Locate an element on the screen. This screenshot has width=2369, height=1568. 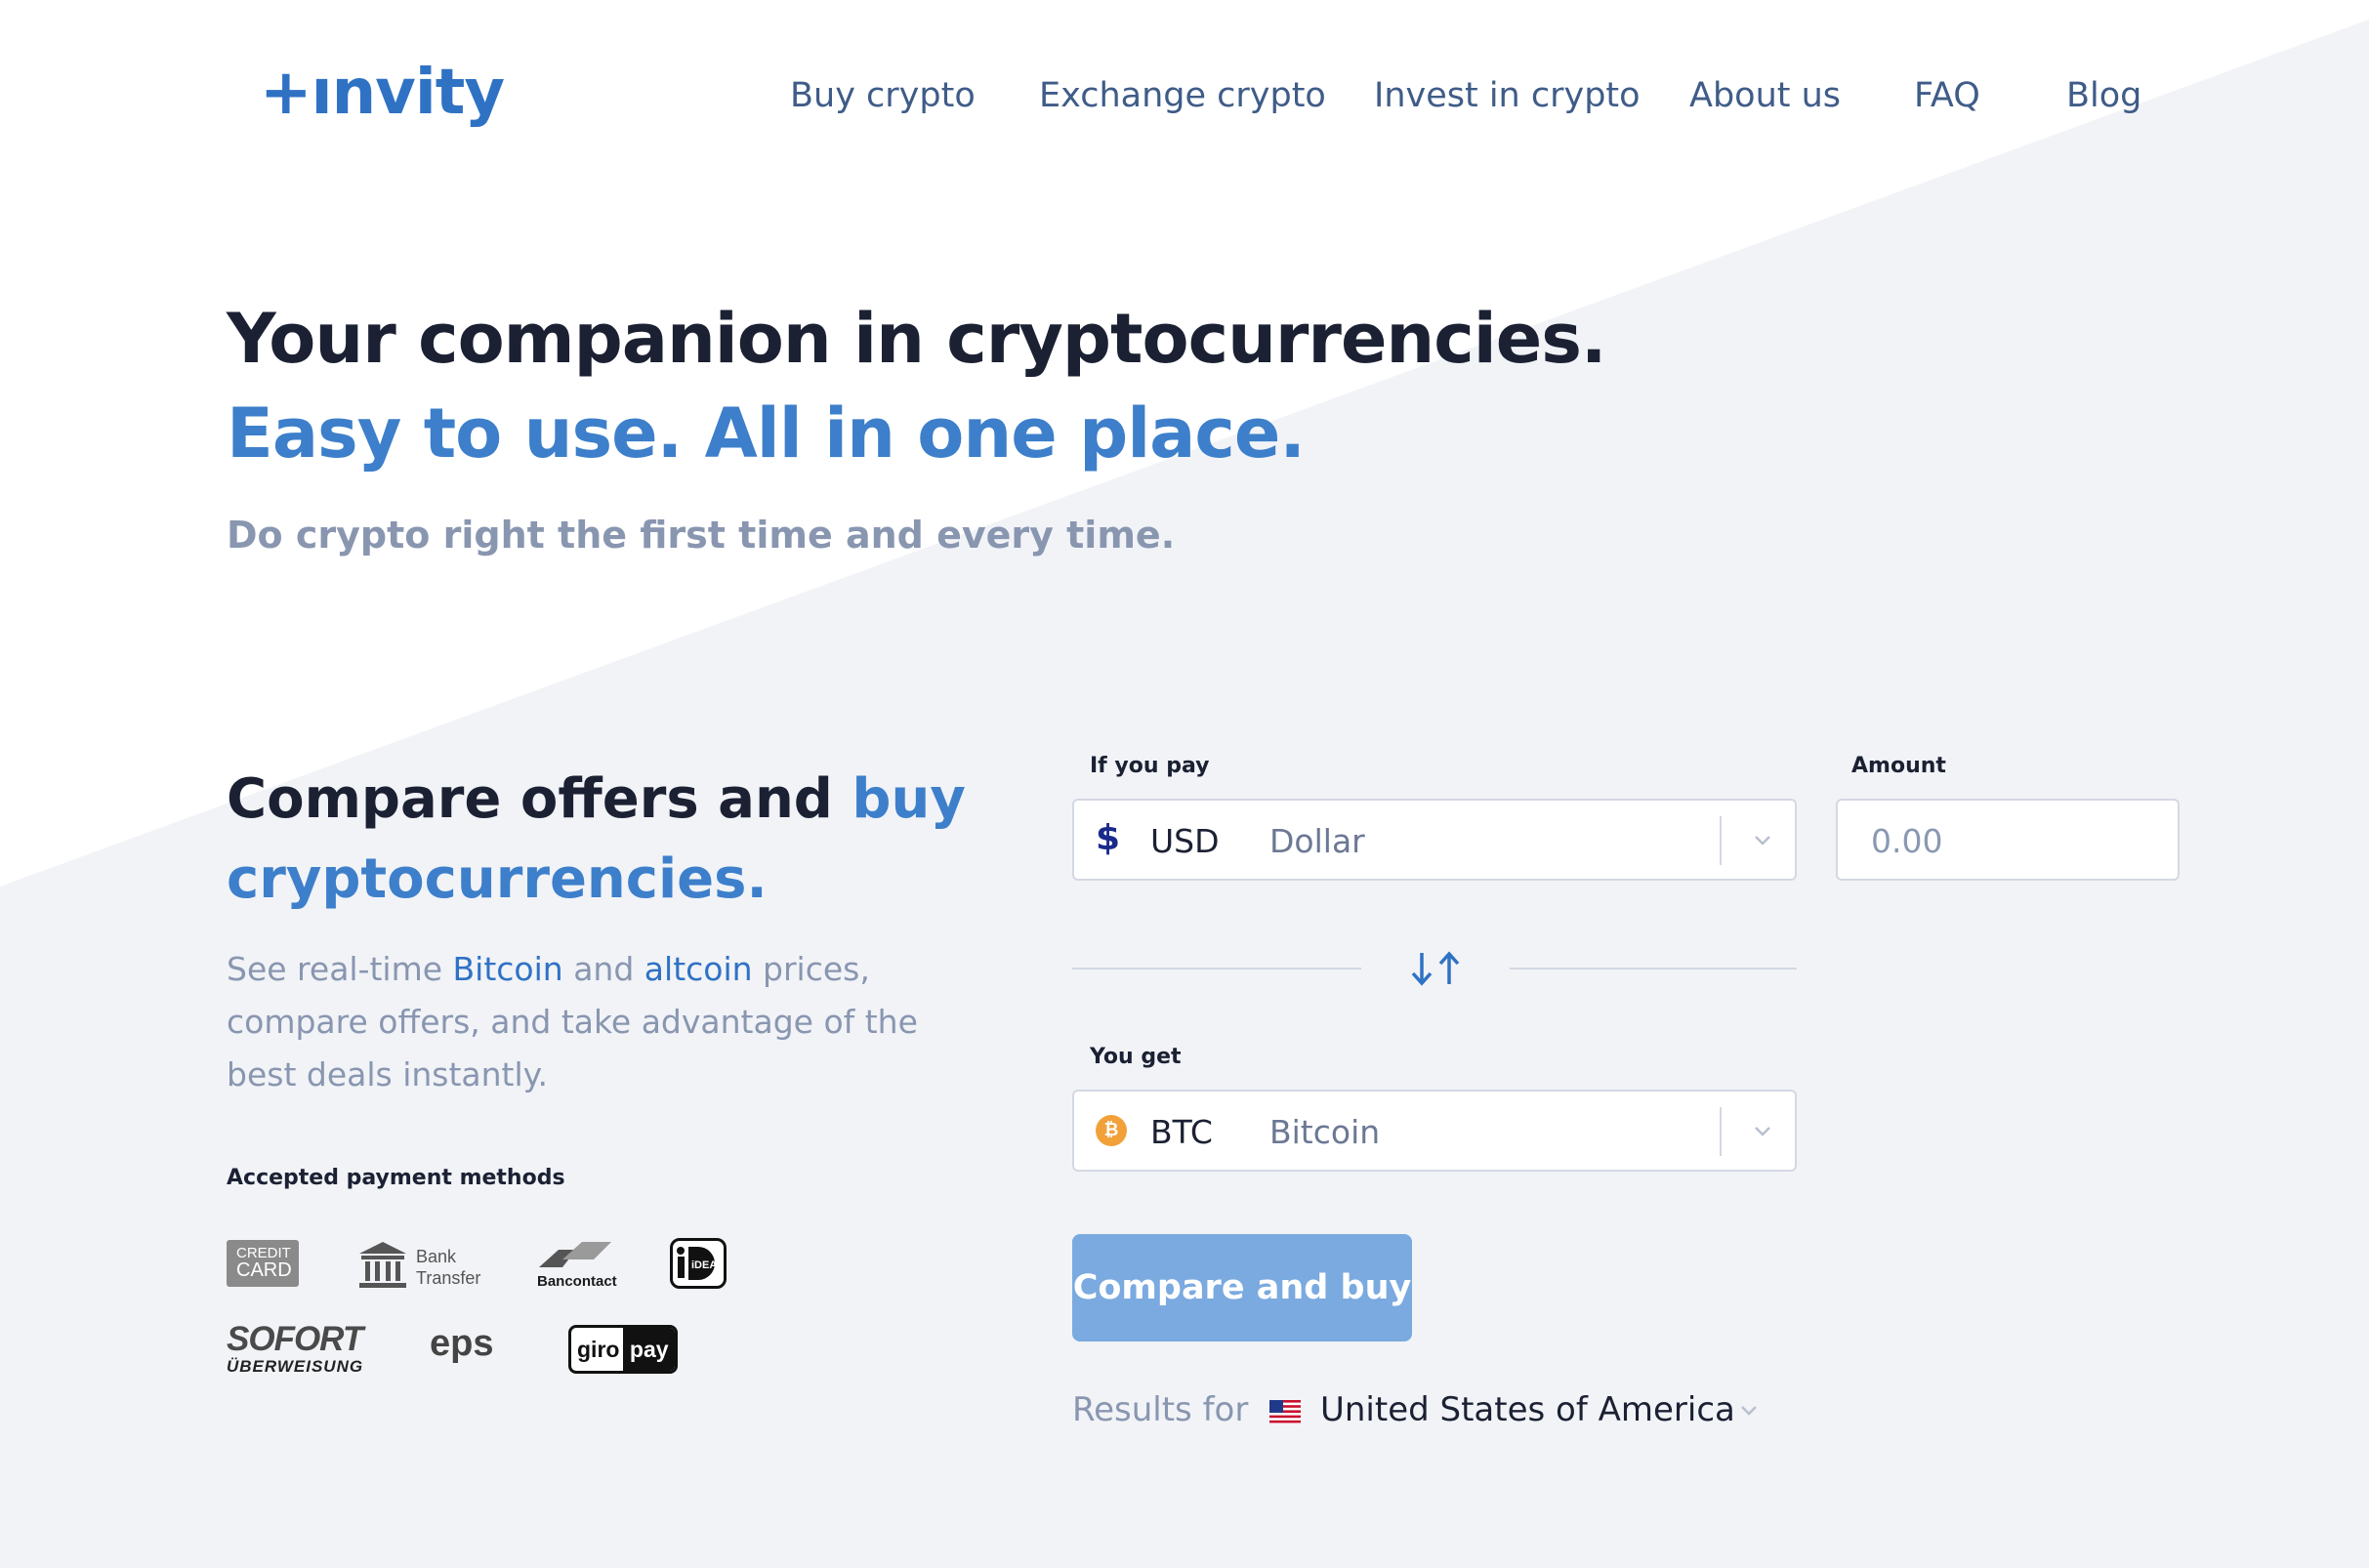
compare-and-buy-button: Compare and buy is located at coordinates (1242, 1287).